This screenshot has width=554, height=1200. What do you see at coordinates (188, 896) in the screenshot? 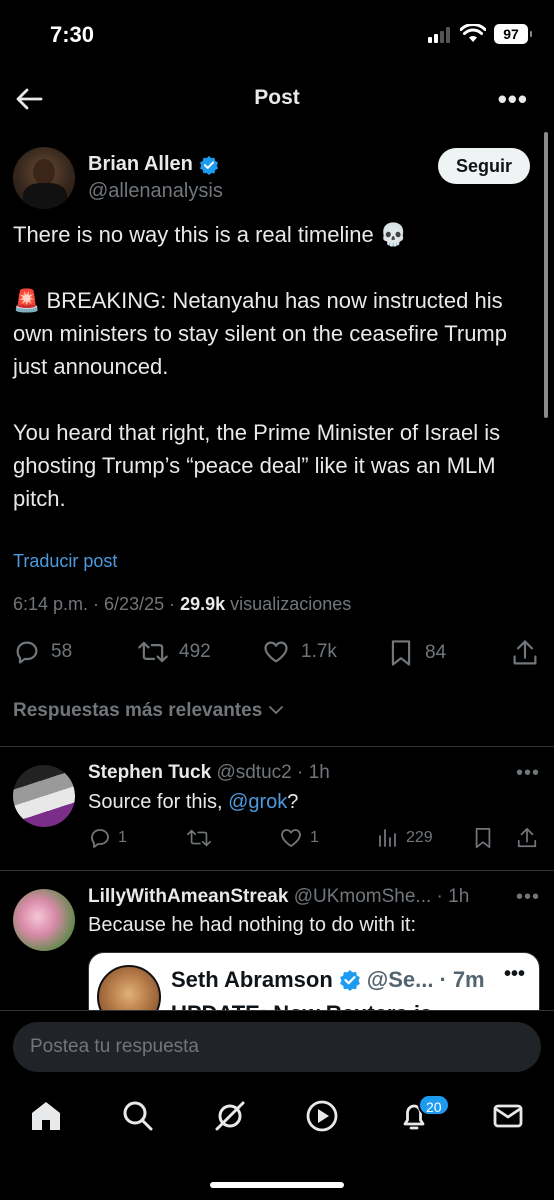
I see `reply-author-name: LillyWithAmeanStreak` at bounding box center [188, 896].